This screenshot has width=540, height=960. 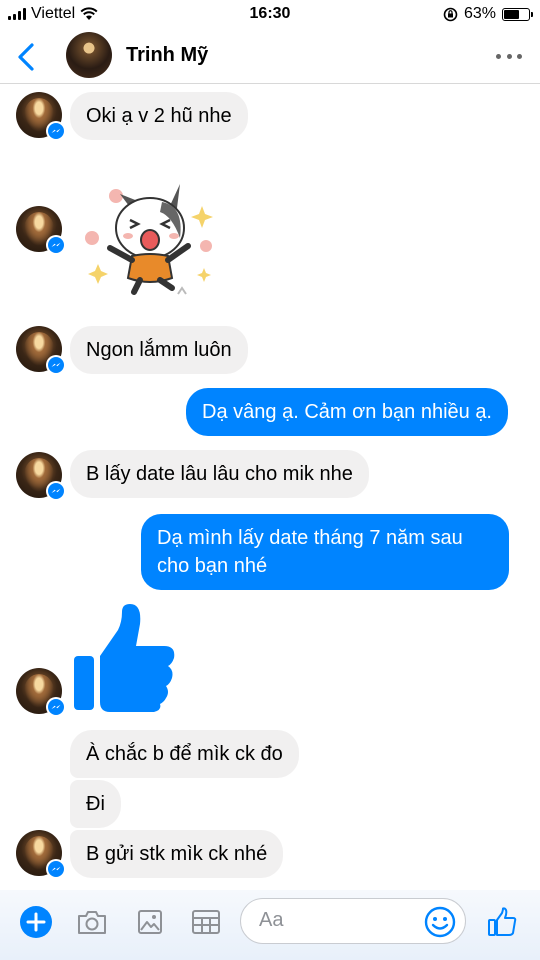 I want to click on incoming-message: B lấy date lâu lâu cho mik nhe, so click(x=219, y=474).